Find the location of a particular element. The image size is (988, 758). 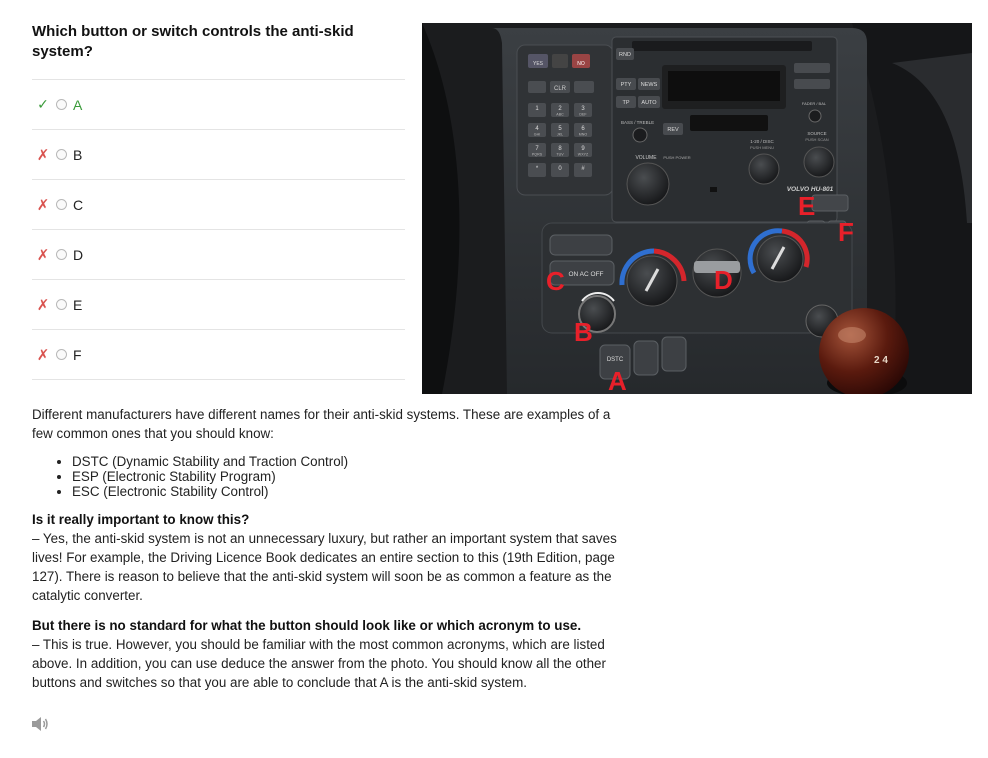

keypad-key-sublabel: TUV is located at coordinates (560, 155).